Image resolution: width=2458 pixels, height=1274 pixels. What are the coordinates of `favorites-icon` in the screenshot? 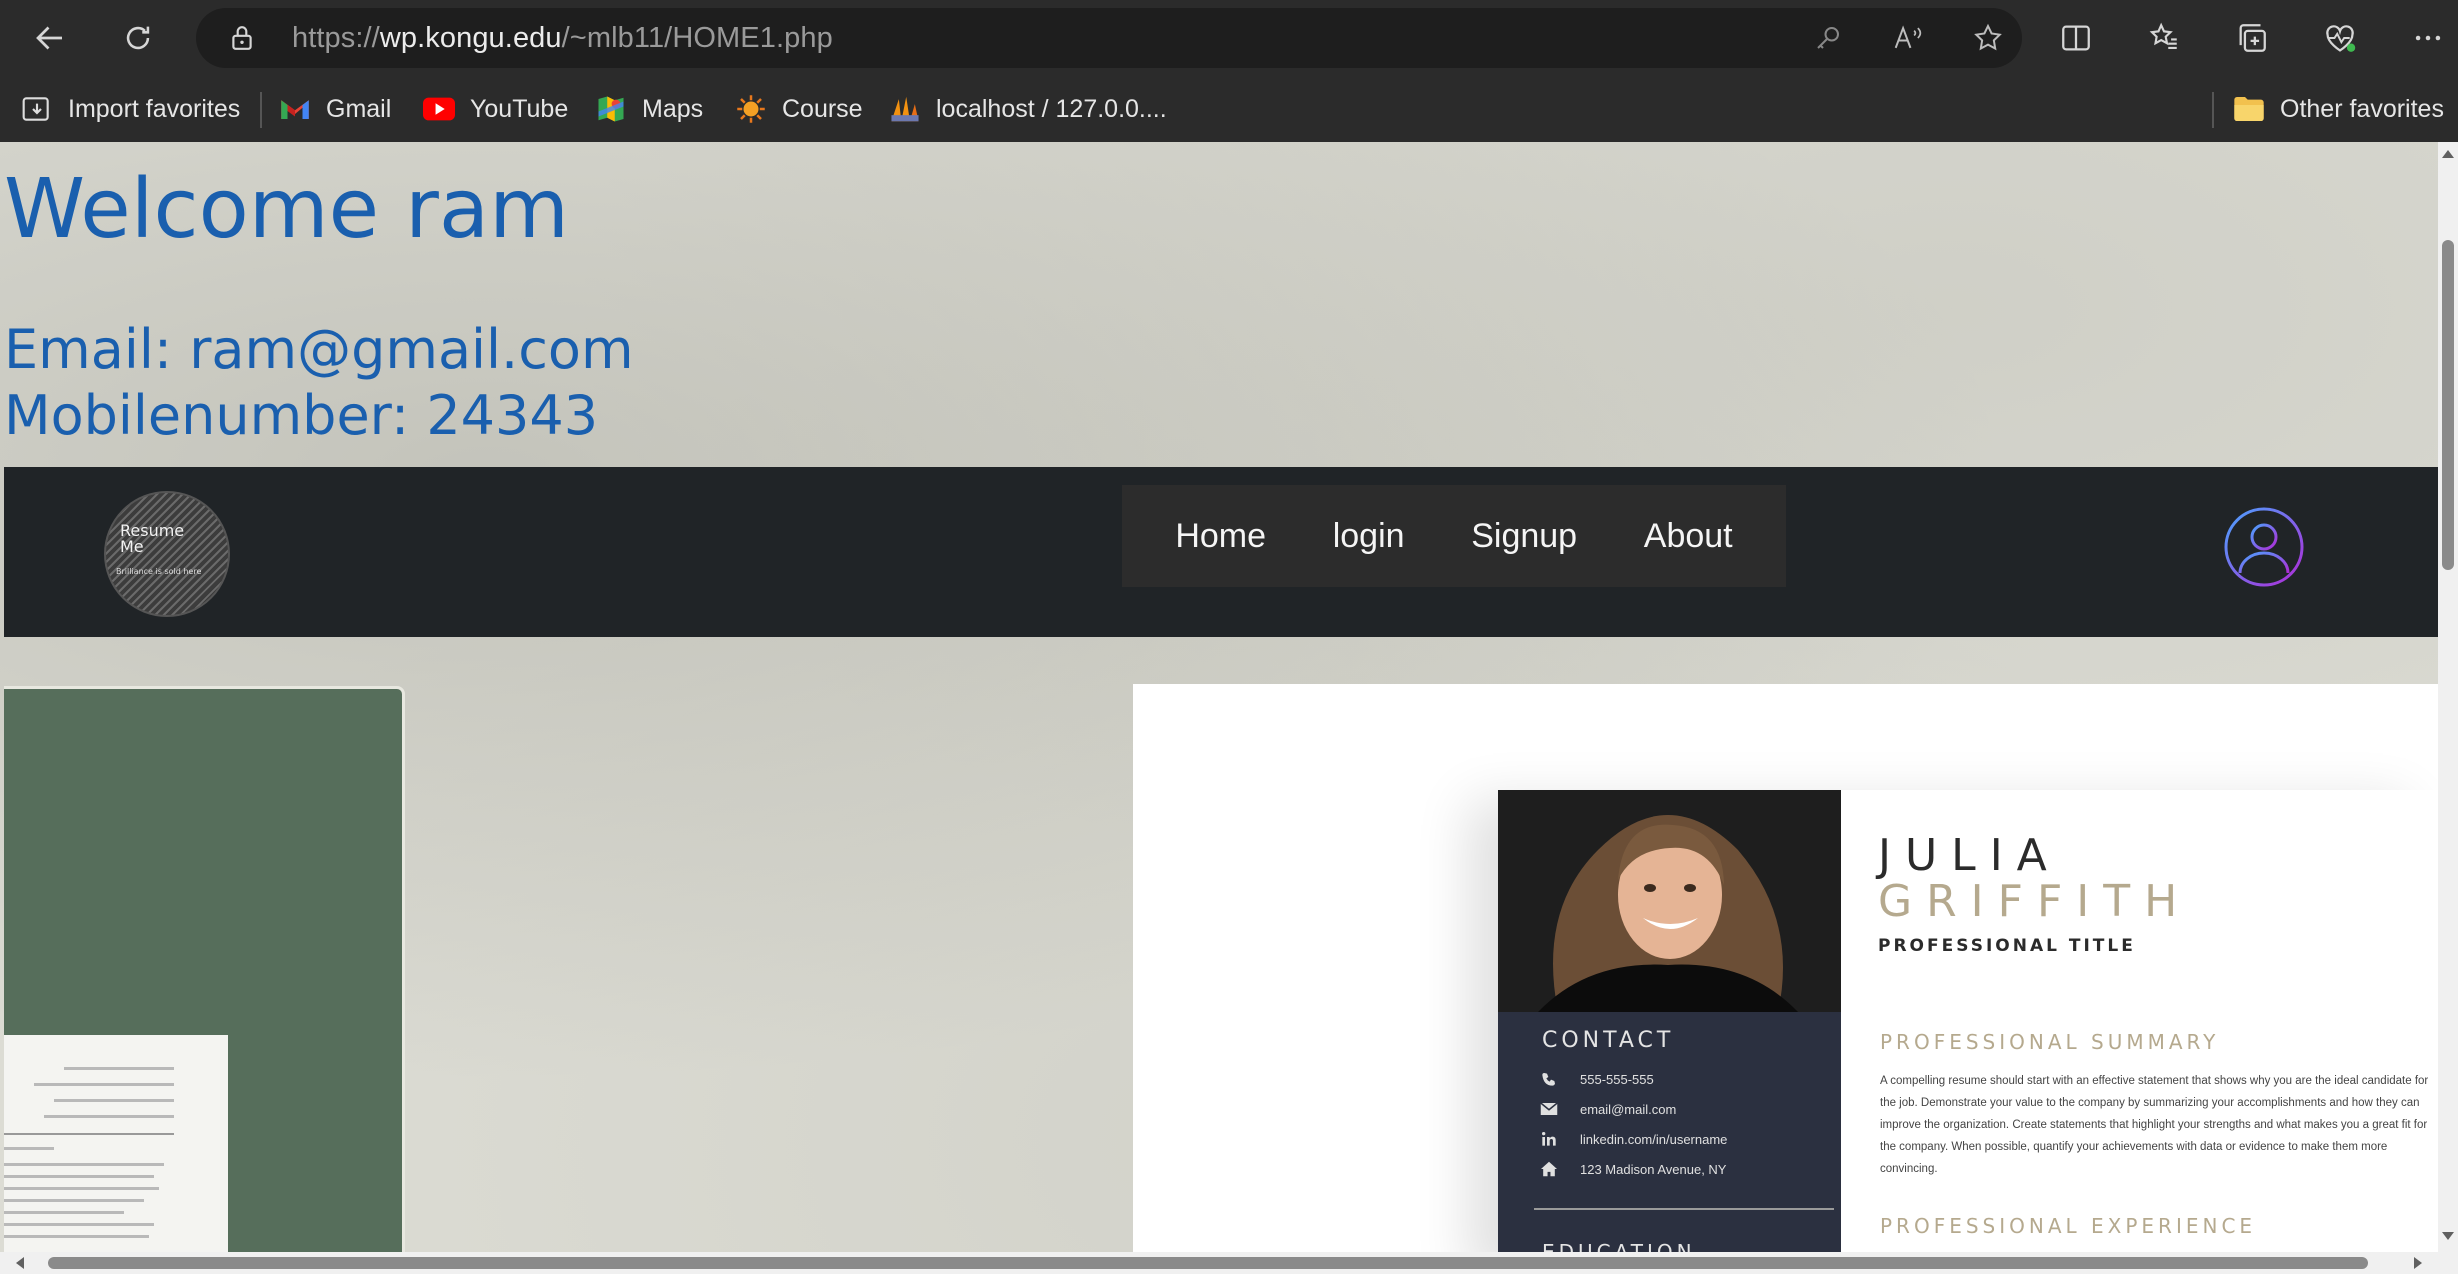 It's located at (2164, 38).